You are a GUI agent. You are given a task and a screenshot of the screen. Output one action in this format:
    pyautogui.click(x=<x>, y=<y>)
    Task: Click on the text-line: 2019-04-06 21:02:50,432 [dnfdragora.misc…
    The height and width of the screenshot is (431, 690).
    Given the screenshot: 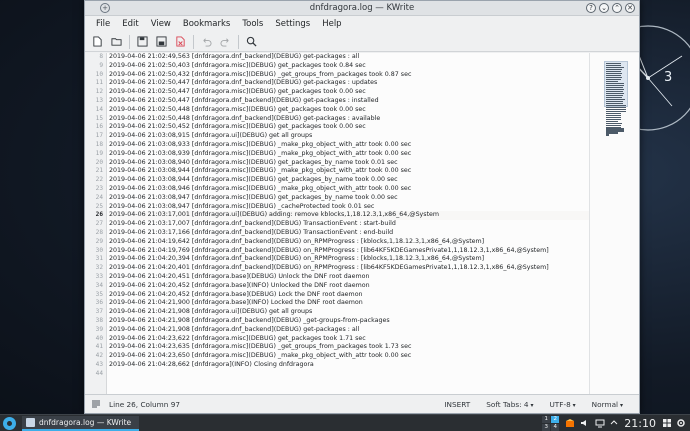 What is the action you would take?
    pyautogui.click(x=349, y=75)
    